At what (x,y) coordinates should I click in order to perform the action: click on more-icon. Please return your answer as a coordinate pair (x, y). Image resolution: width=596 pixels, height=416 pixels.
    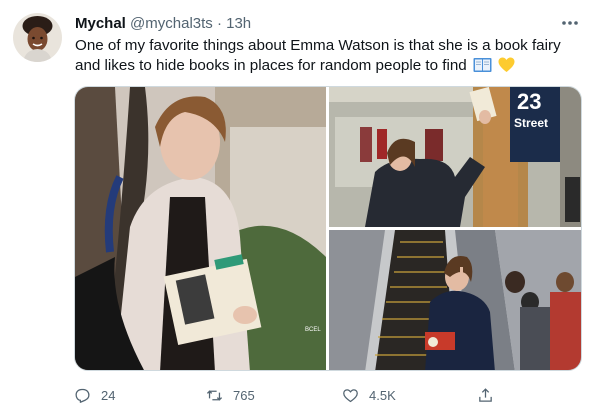
    Looking at the image, I should click on (570, 23).